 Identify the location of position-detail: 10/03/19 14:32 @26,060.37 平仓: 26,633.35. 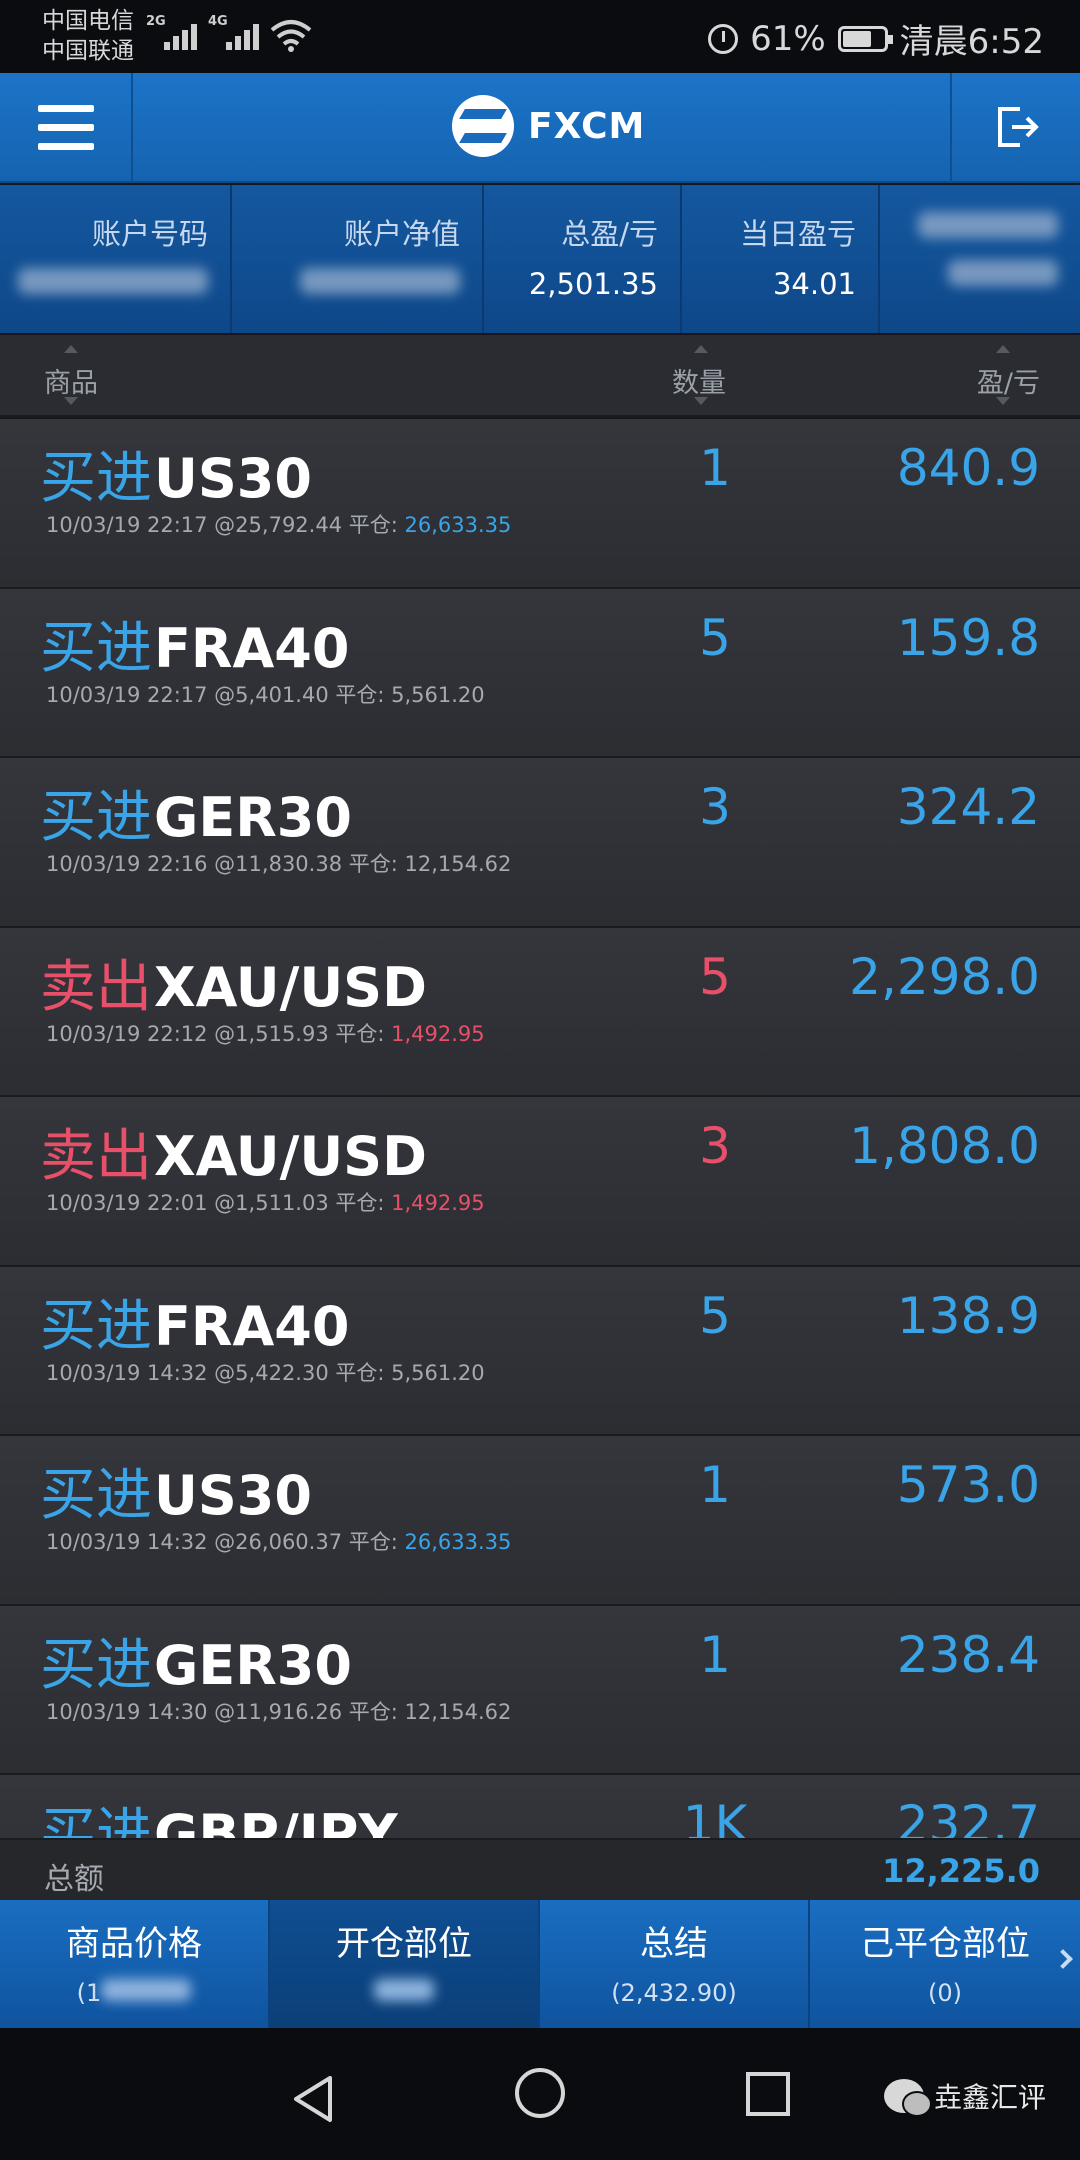
(278, 1541).